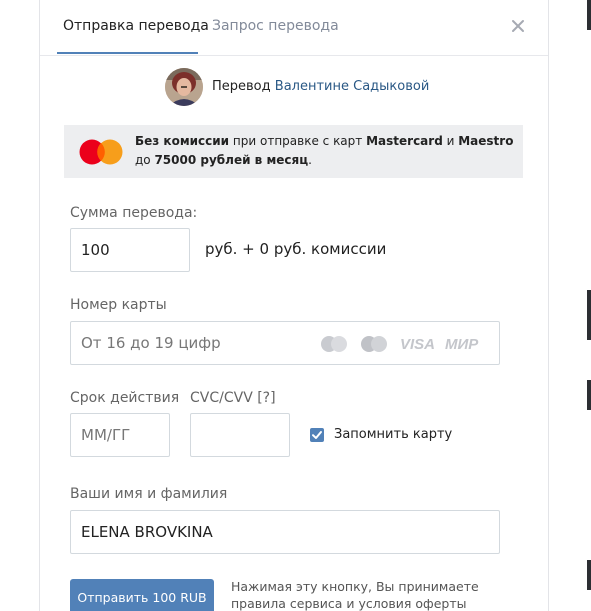 Image resolution: width=591 pixels, height=611 pixels. Describe the element at coordinates (136, 26) in the screenshot. I see `tab-send-transfer: Отправка перевода` at that location.